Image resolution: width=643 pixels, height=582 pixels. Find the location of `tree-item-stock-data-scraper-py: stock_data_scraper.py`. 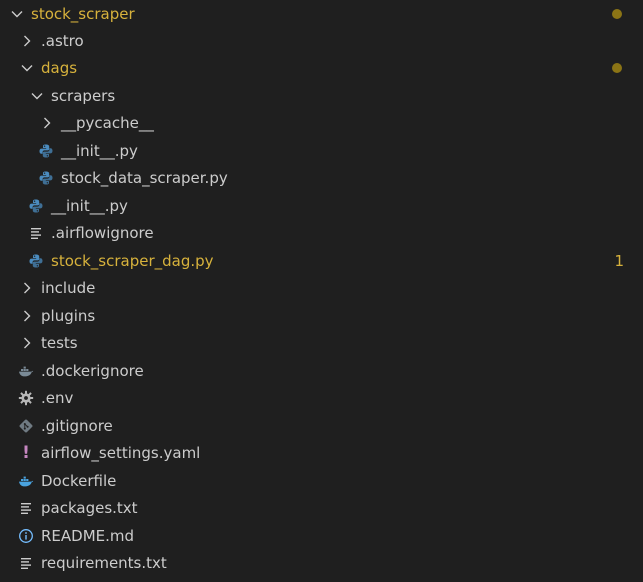

tree-item-stock-data-scraper-py: stock_data_scraper.py is located at coordinates (321, 177).